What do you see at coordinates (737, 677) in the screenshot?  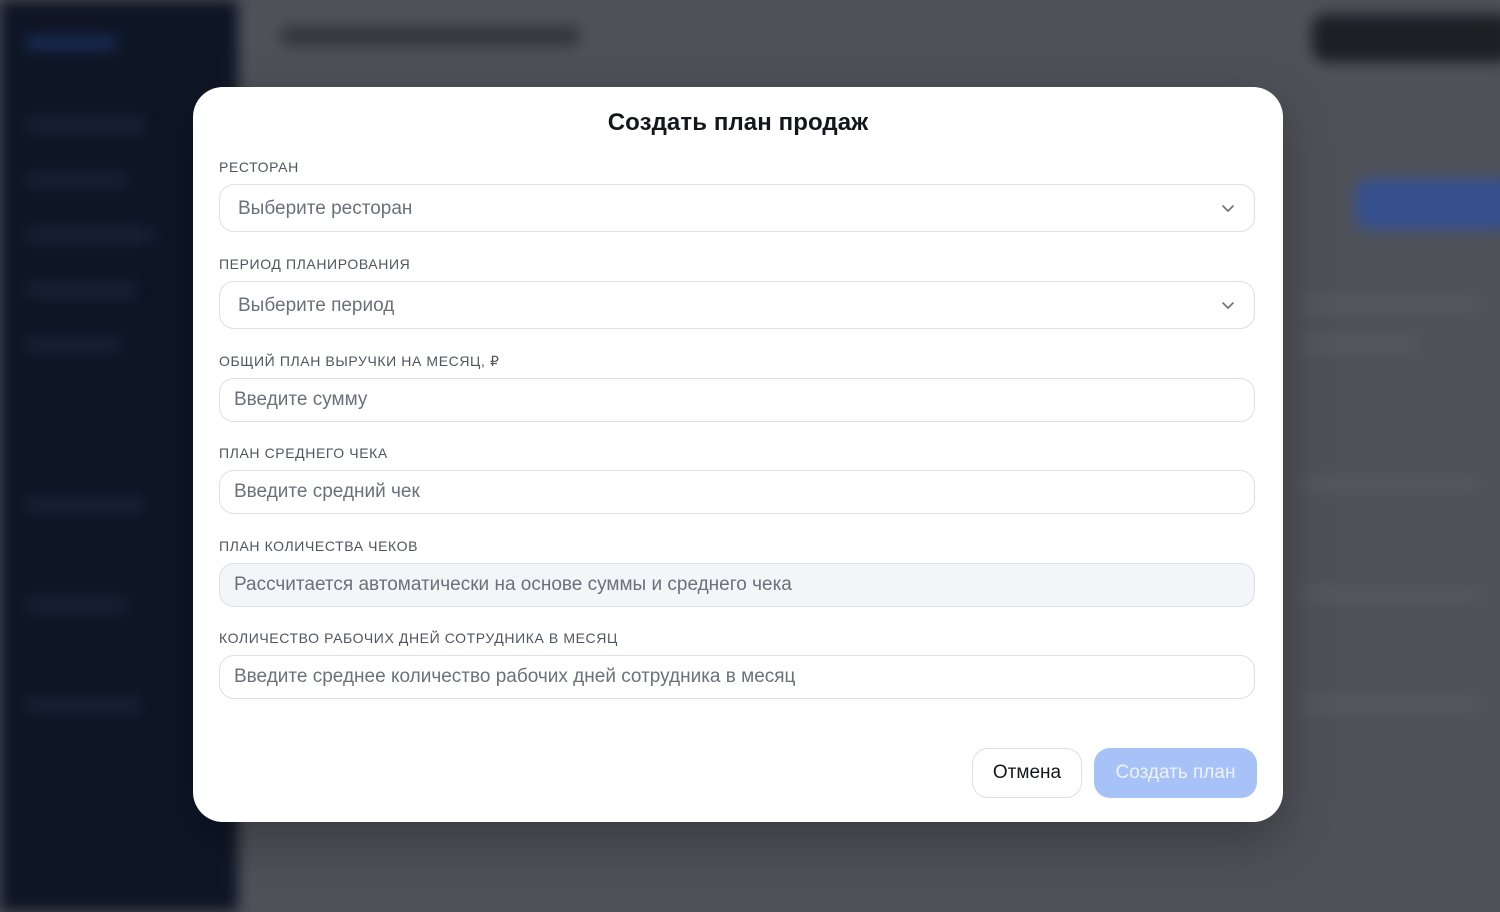 I see `work-days-input` at bounding box center [737, 677].